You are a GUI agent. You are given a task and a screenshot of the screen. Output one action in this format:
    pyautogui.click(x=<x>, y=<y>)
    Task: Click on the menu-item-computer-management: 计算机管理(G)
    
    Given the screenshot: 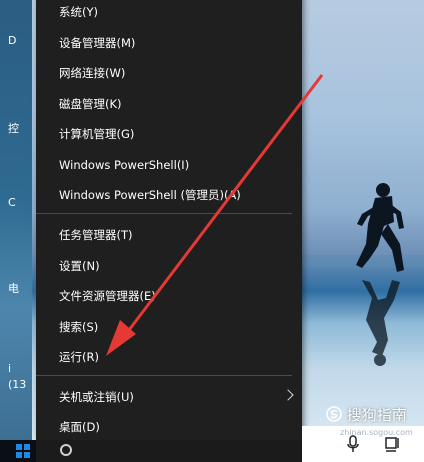 What is the action you would take?
    pyautogui.click(x=169, y=134)
    